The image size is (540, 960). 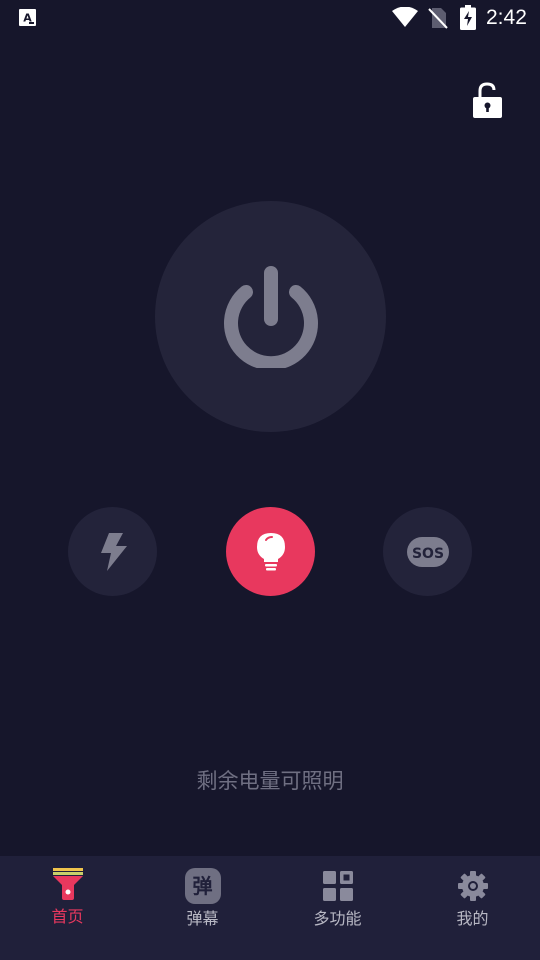 I want to click on power-icon, so click(x=271, y=317).